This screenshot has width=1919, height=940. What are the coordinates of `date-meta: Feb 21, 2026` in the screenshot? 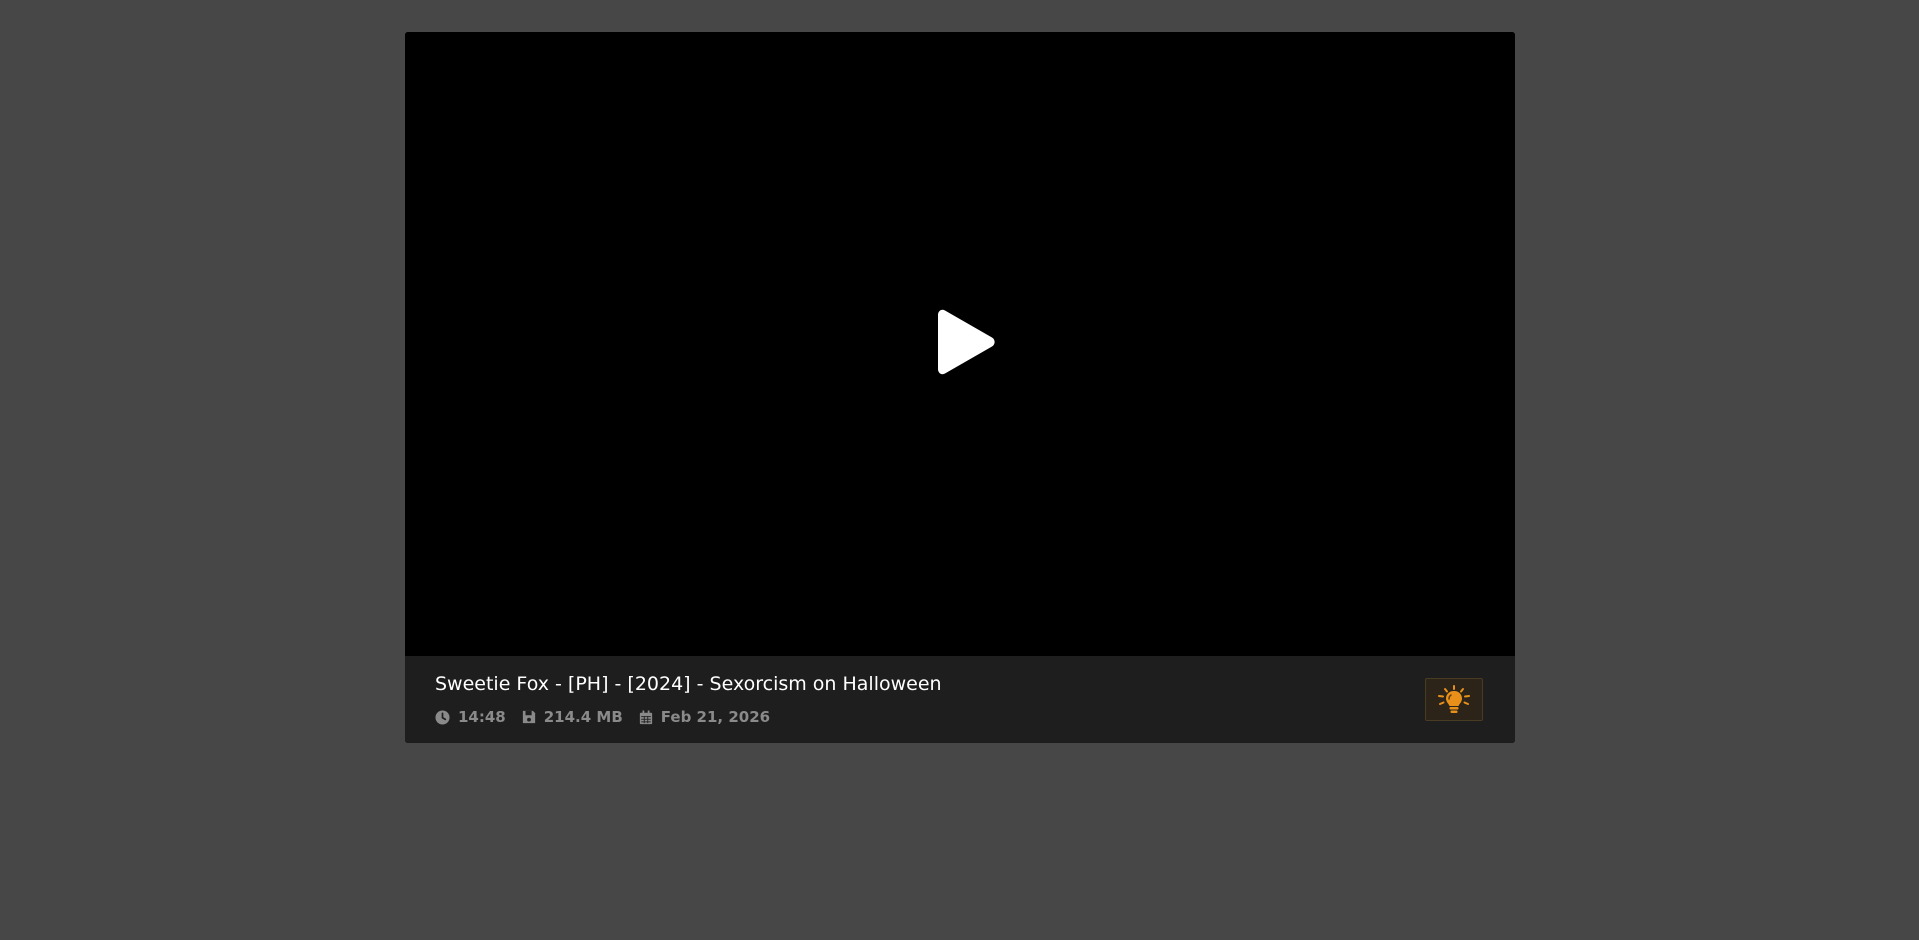 It's located at (704, 717).